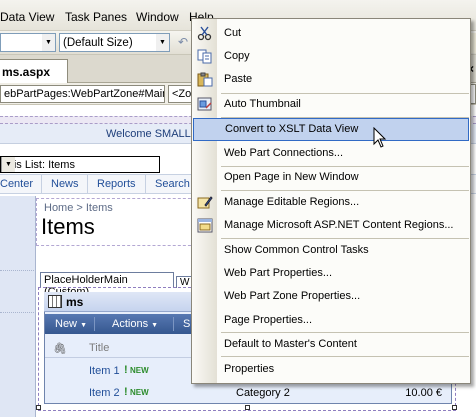  What do you see at coordinates (18, 306) in the screenshot?
I see `quick-launch-panel` at bounding box center [18, 306].